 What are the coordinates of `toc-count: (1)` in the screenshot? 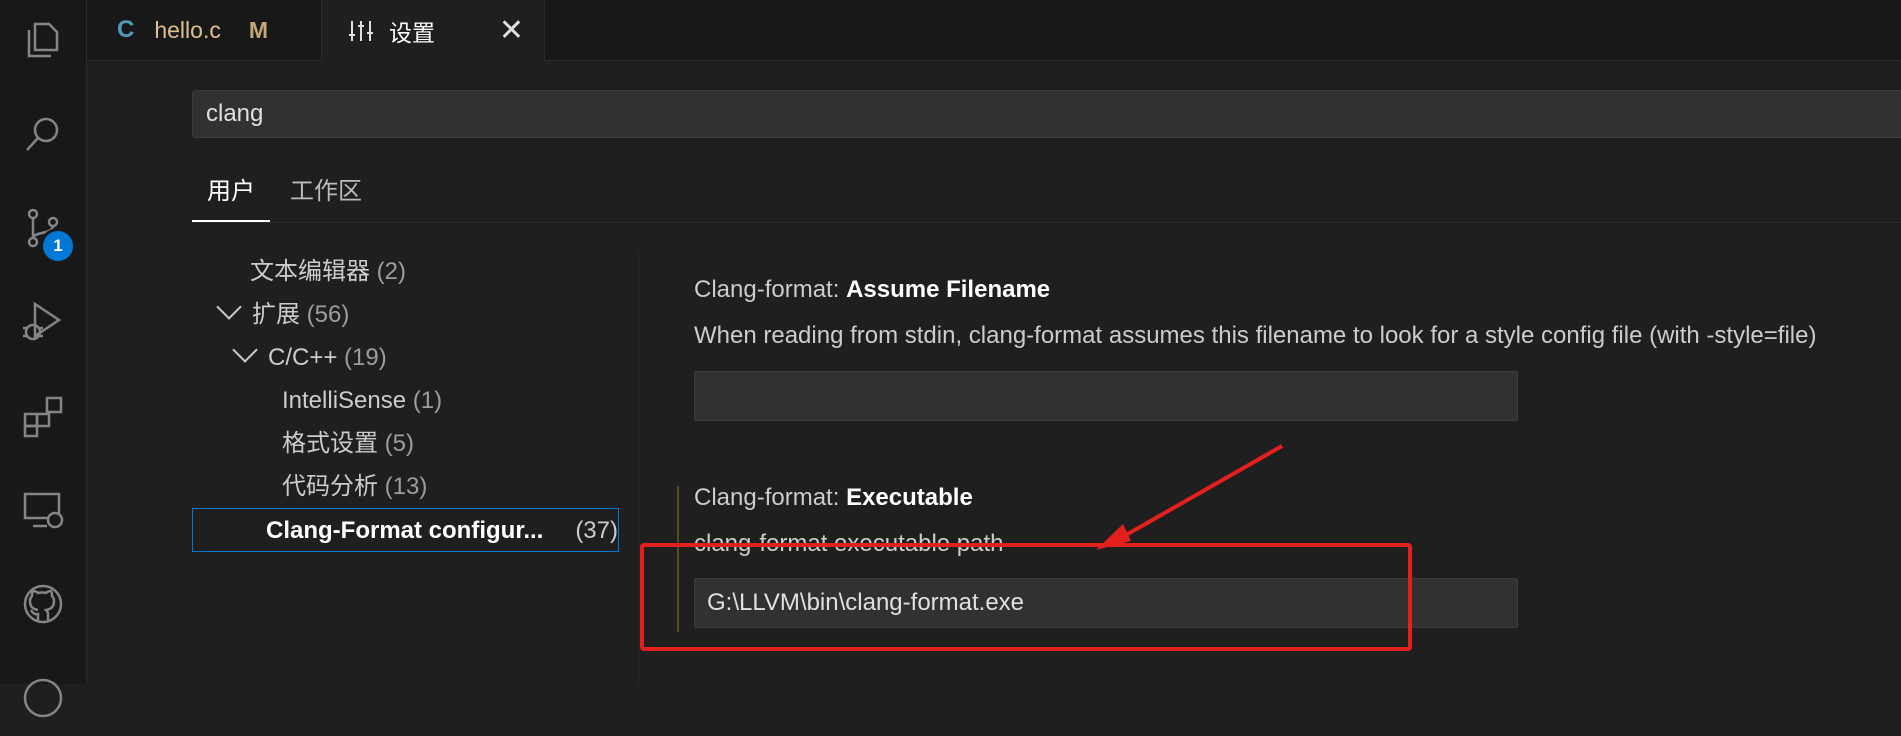 It's located at (427, 400).